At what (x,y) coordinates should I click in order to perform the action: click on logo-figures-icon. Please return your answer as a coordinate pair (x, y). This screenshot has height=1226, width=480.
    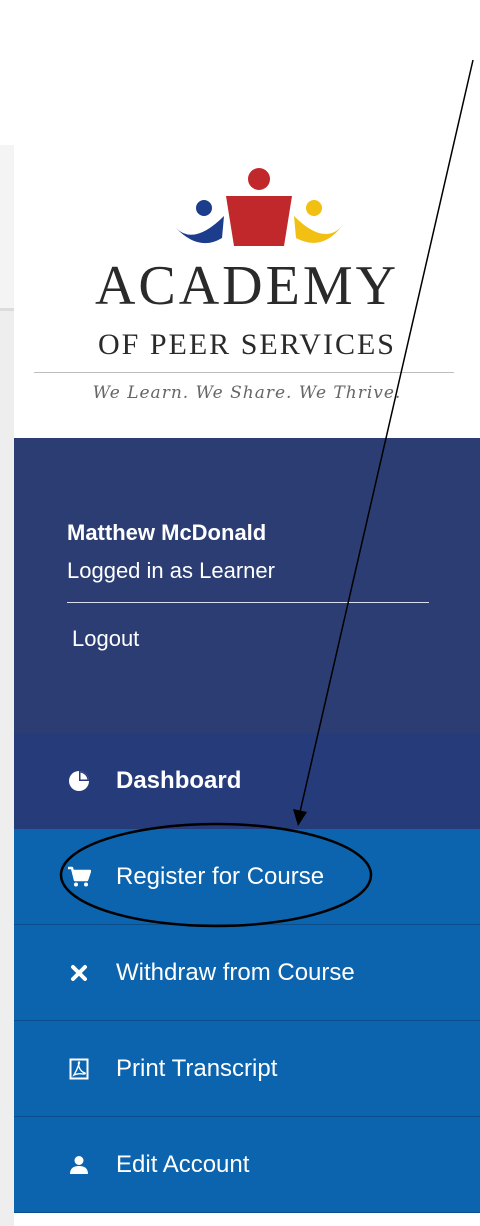
    Looking at the image, I should click on (259, 207).